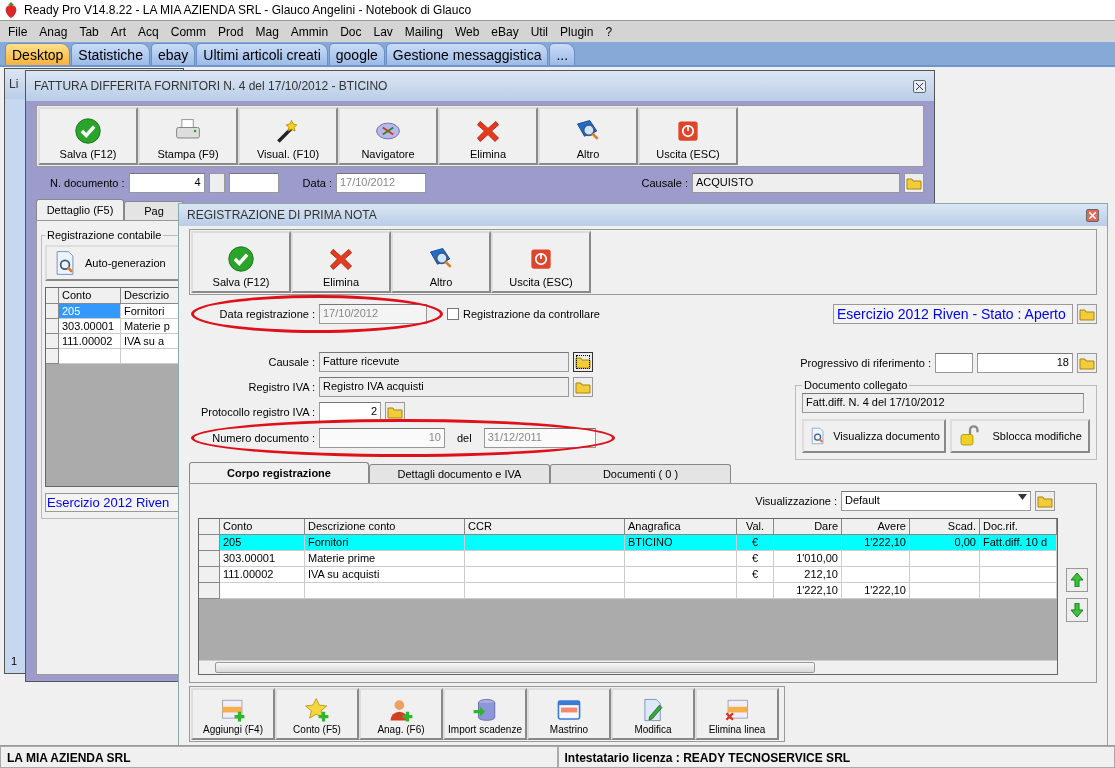 The width and height of the screenshot is (1115, 768). I want to click on checkbox, so click(453, 314).